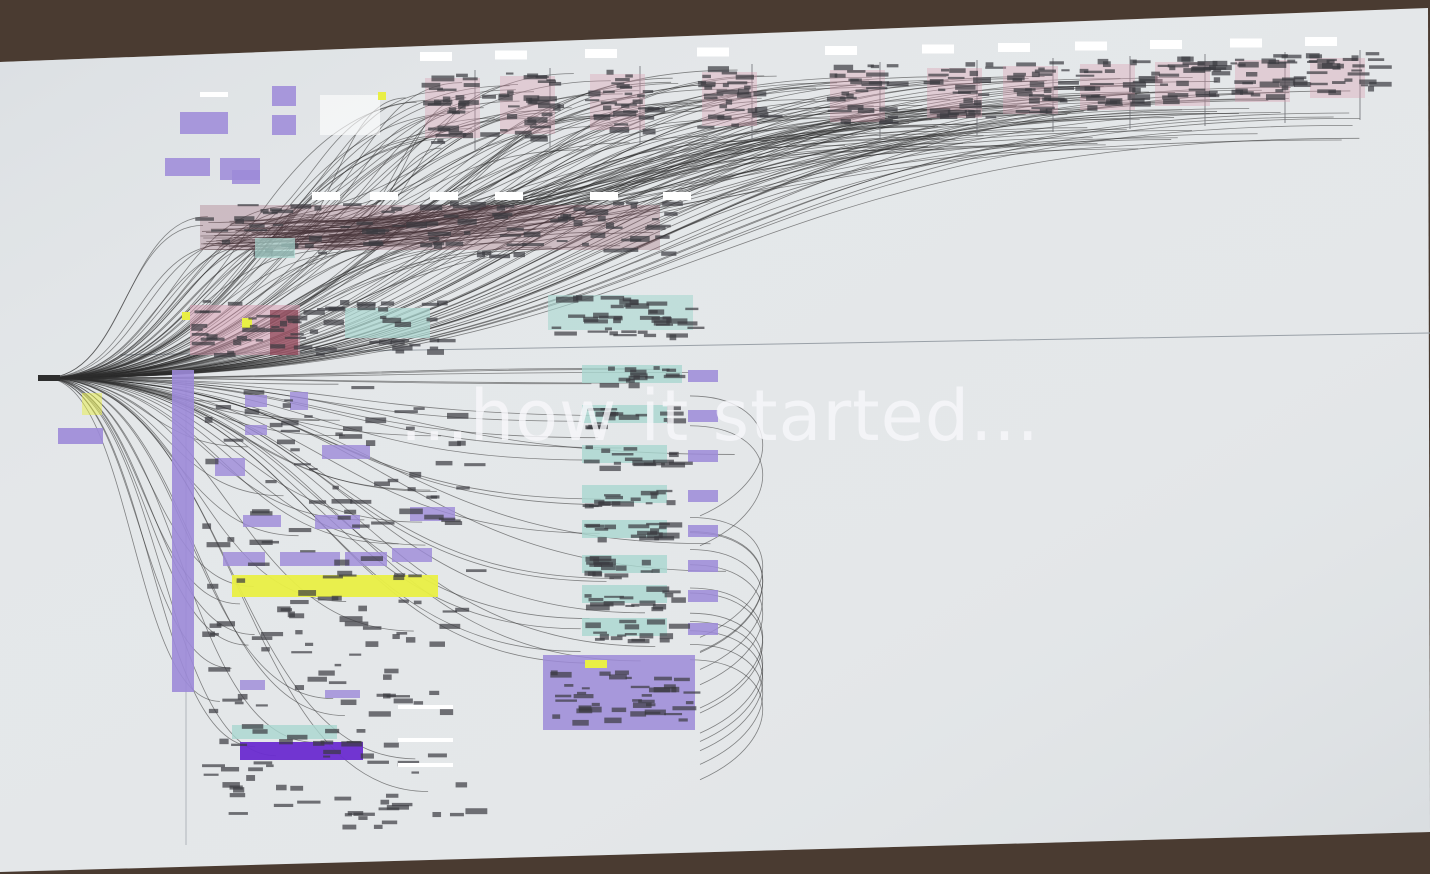 The height and width of the screenshot is (874, 1430). What do you see at coordinates (384, 196) in the screenshot?
I see `band-label` at bounding box center [384, 196].